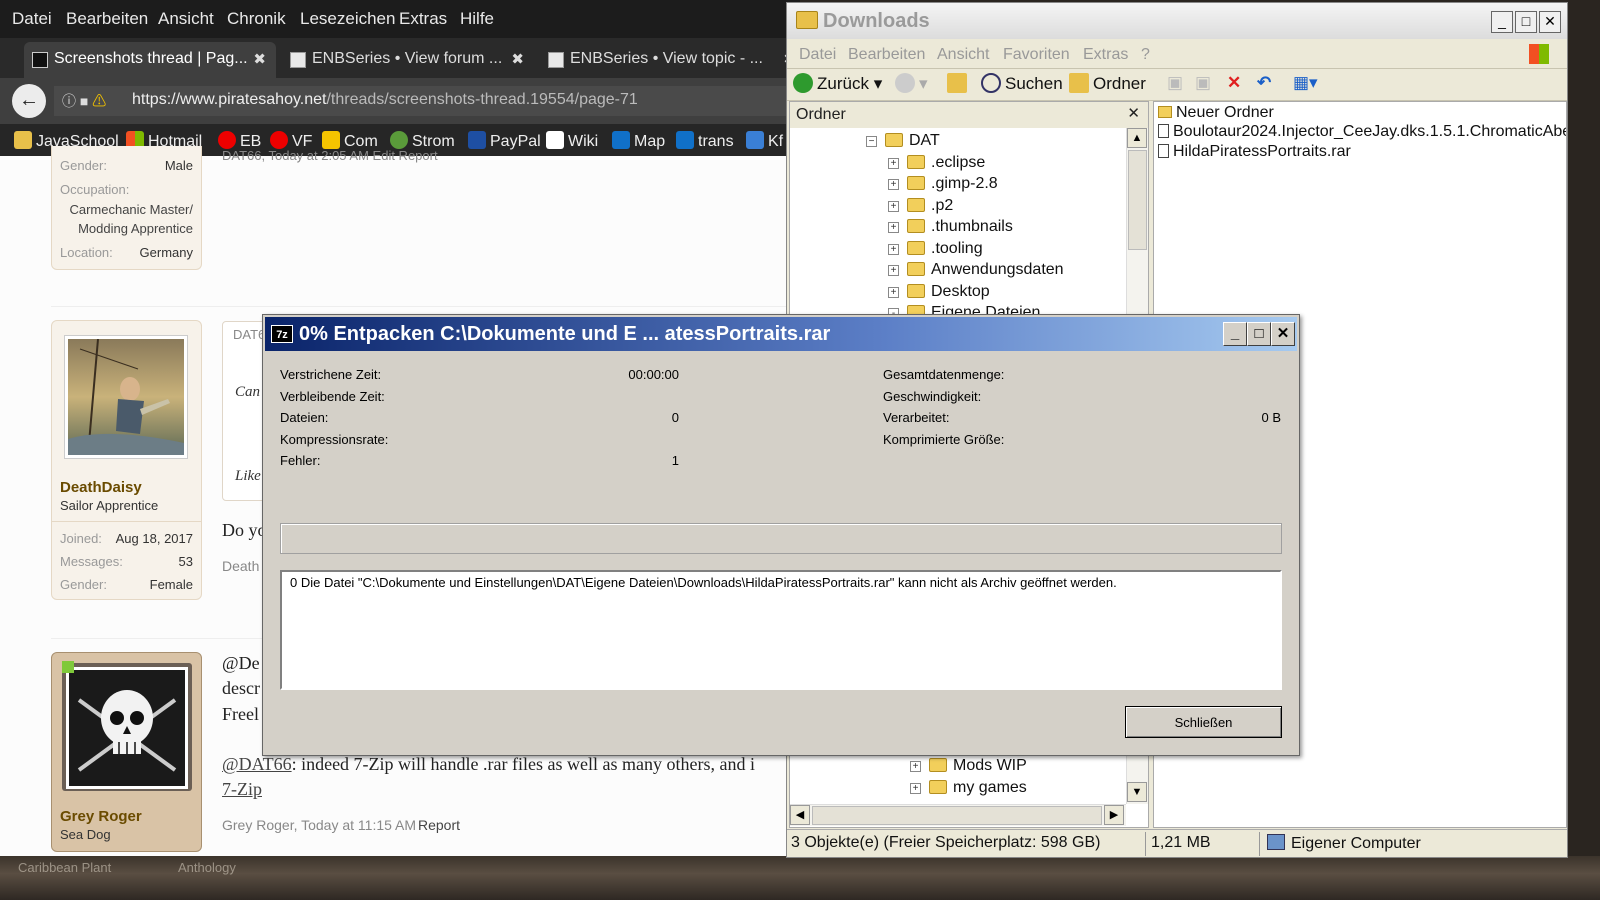 This screenshot has width=1600, height=900. What do you see at coordinates (976, 270) in the screenshot?
I see `tree-item-anwendungsdaten: + Anwendungsdaten` at bounding box center [976, 270].